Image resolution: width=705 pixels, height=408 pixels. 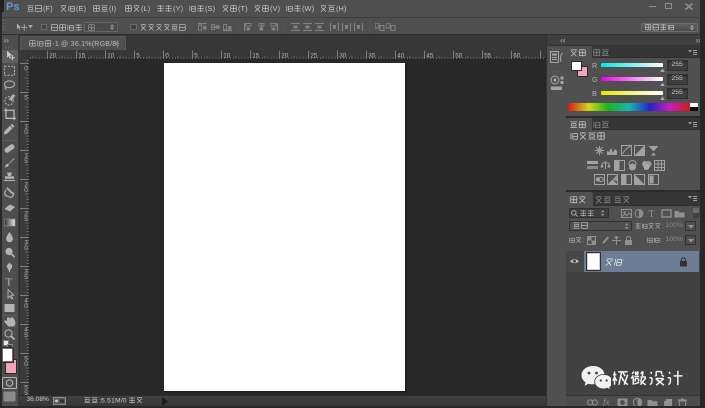 What do you see at coordinates (314, 55) in the screenshot?
I see `svg-text: 25` at bounding box center [314, 55].